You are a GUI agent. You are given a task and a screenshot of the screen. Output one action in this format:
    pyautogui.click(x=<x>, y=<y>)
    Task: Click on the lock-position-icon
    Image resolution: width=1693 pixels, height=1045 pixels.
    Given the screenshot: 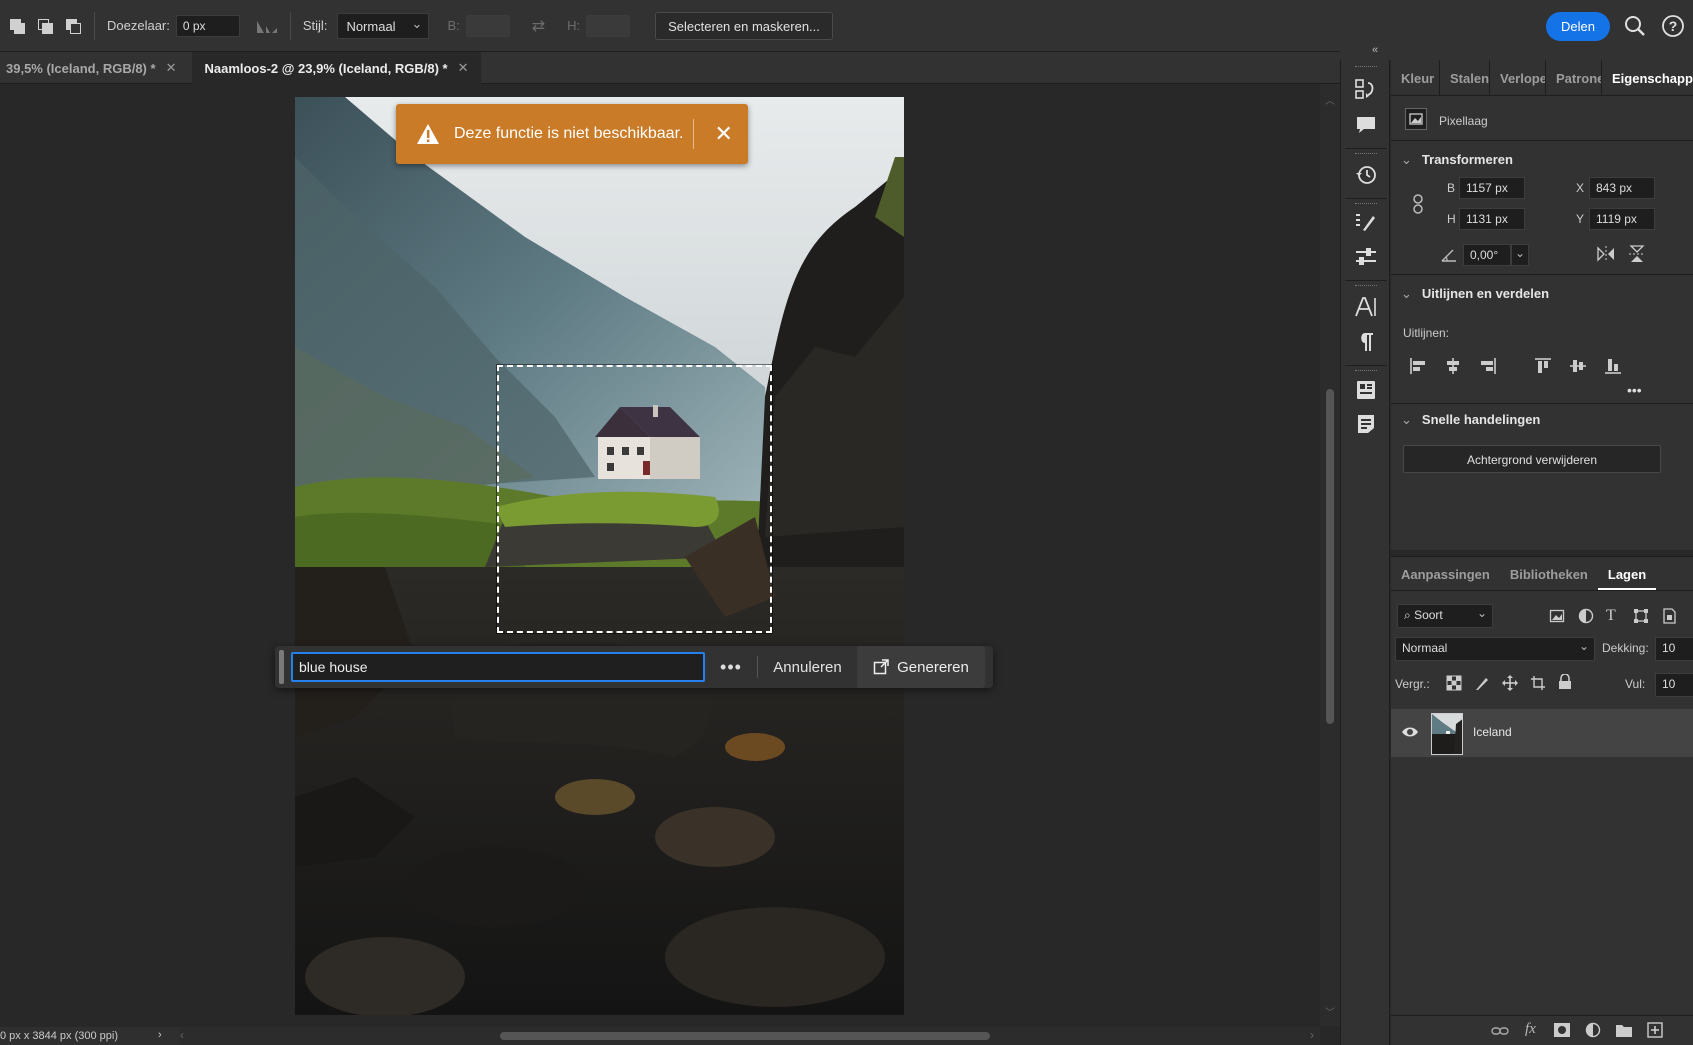 What is the action you would take?
    pyautogui.click(x=1510, y=683)
    